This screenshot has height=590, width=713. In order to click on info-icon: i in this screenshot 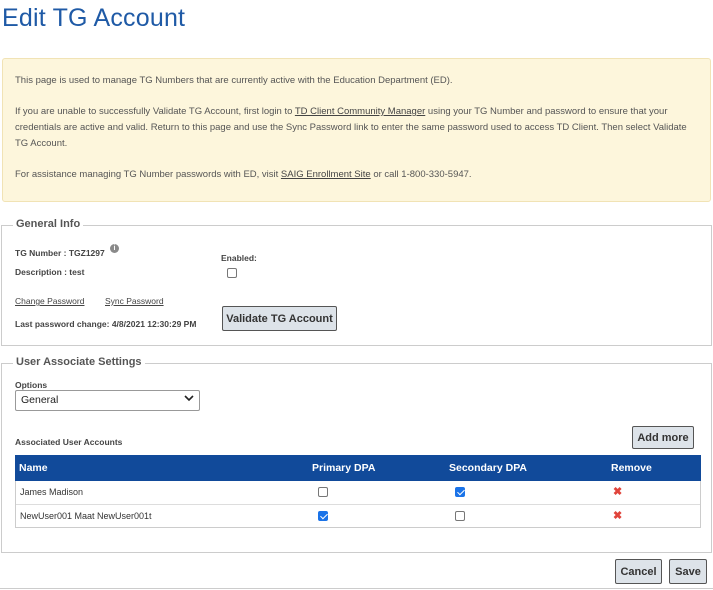, I will do `click(114, 248)`.